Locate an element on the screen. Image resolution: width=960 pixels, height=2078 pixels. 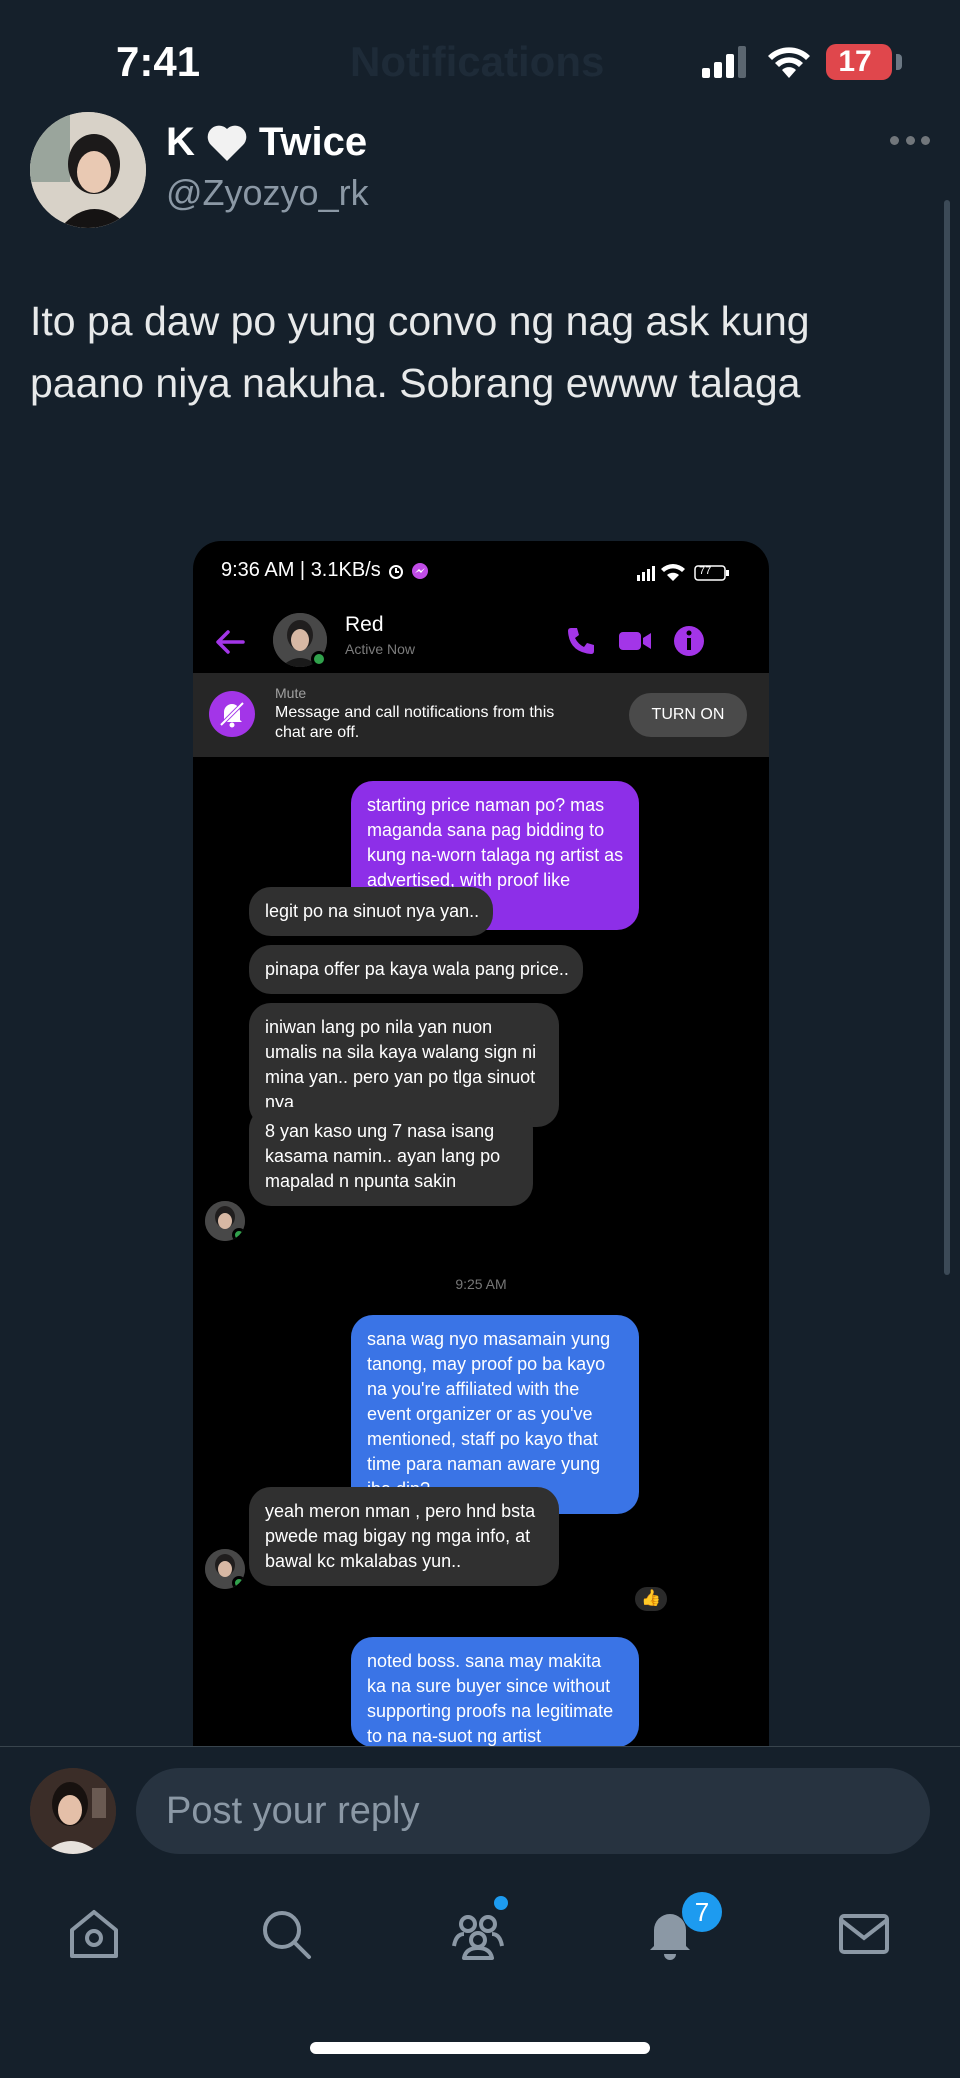
home-indicator is located at coordinates (480, 2048).